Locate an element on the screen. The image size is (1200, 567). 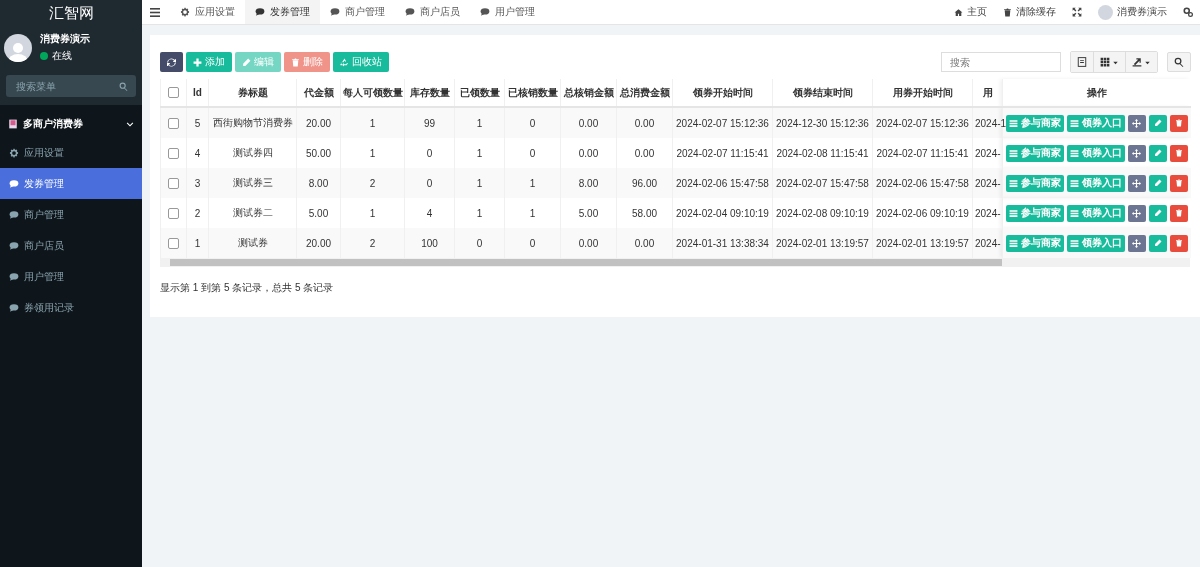
table-cell: 2024-1 is located at coordinates (991, 123).